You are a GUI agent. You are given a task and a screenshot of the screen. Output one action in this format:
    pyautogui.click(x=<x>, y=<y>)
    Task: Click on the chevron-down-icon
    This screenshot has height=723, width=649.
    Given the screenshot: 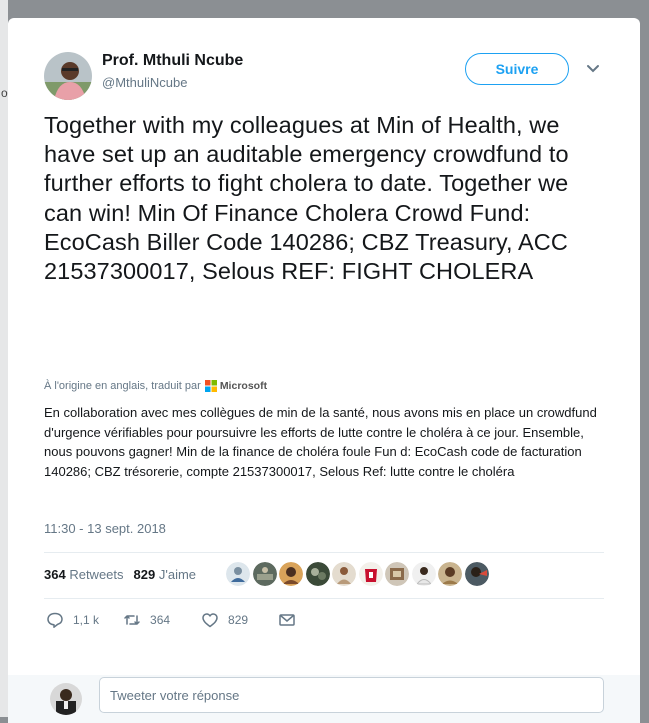 What is the action you would take?
    pyautogui.click(x=593, y=69)
    